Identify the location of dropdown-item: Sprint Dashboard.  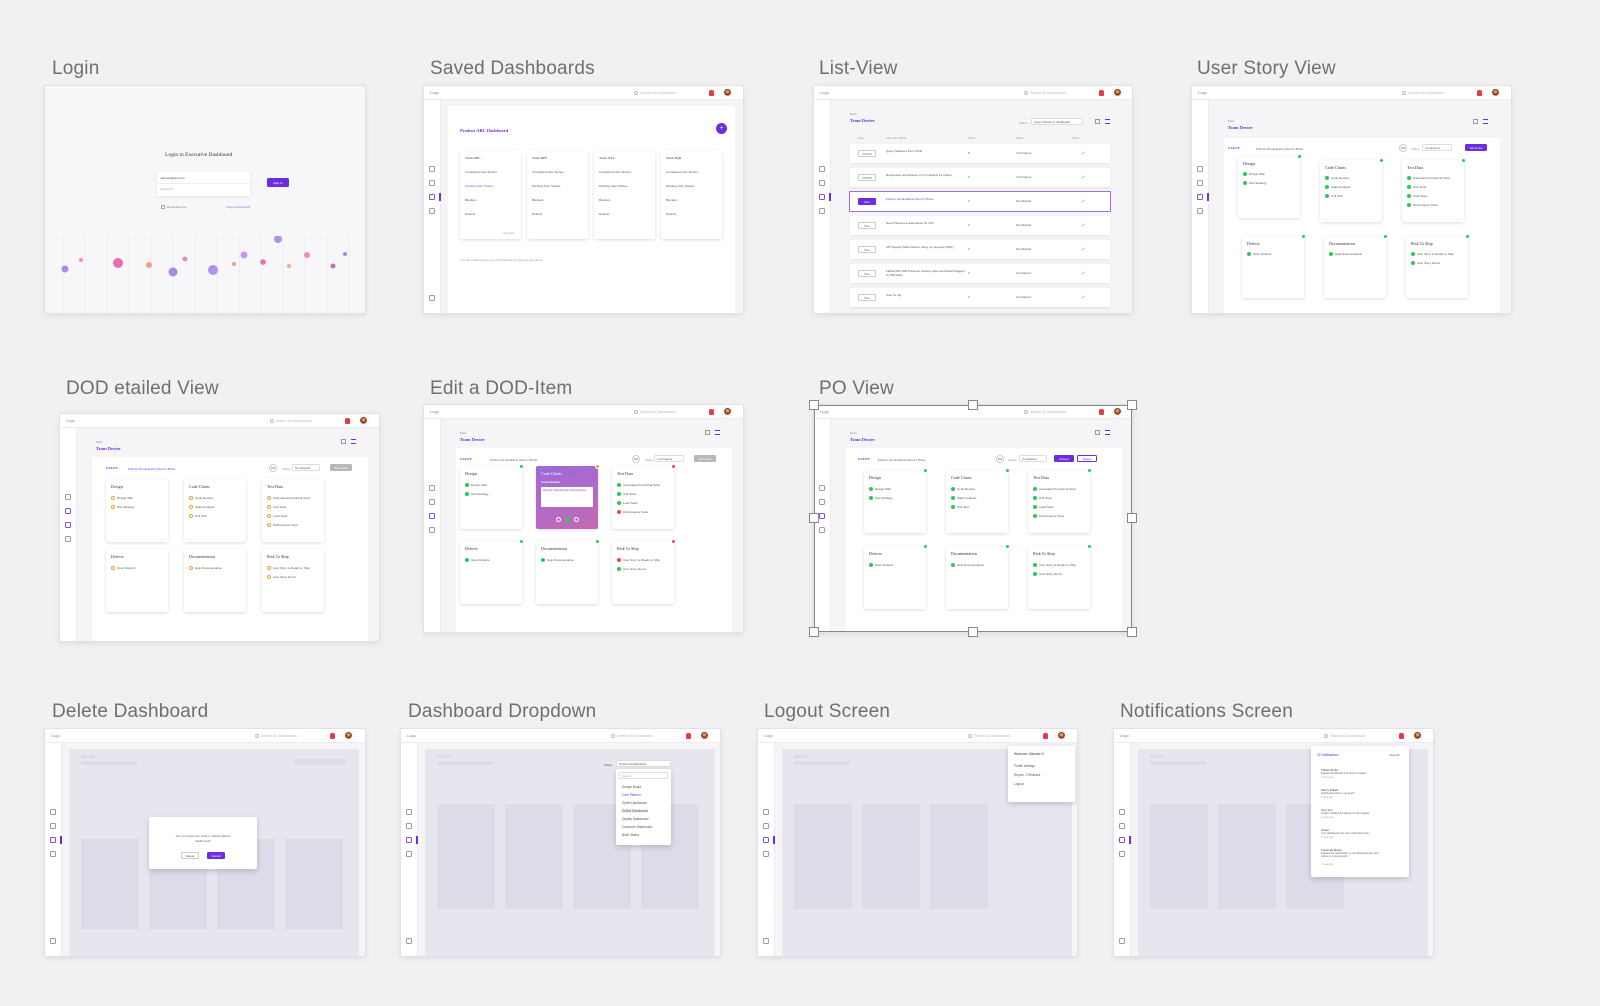
(634, 803).